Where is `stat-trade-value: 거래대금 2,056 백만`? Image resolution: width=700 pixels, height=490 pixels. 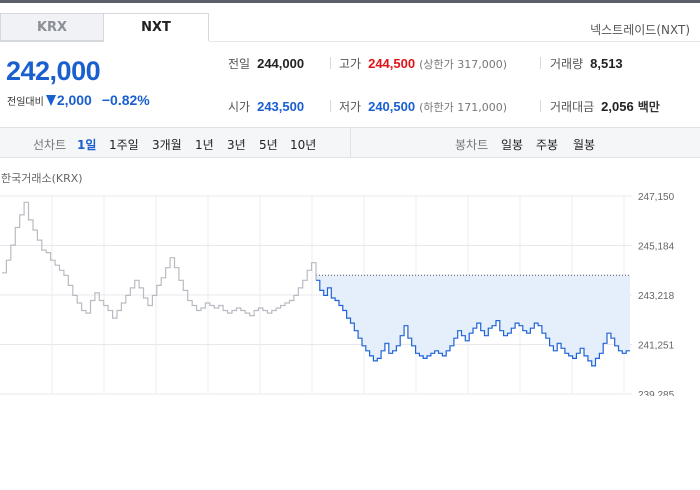
stat-trade-value: 거래대금 2,056 백만 is located at coordinates (605, 106).